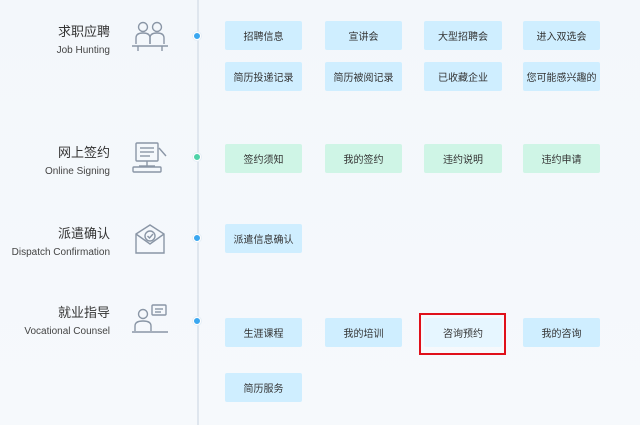 This screenshot has height=425, width=640. Describe the element at coordinates (263, 238) in the screenshot. I see `button-dispatch-info-confirm: 派遣信息确认` at that location.